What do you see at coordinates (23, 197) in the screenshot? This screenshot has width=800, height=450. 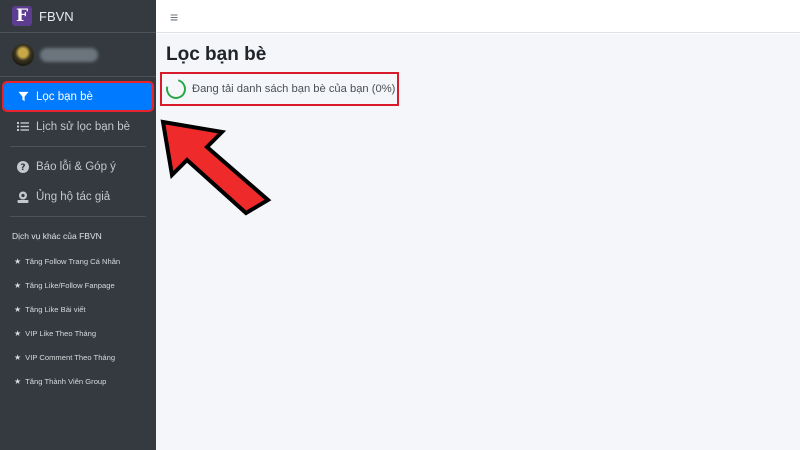 I see `donate-icon` at bounding box center [23, 197].